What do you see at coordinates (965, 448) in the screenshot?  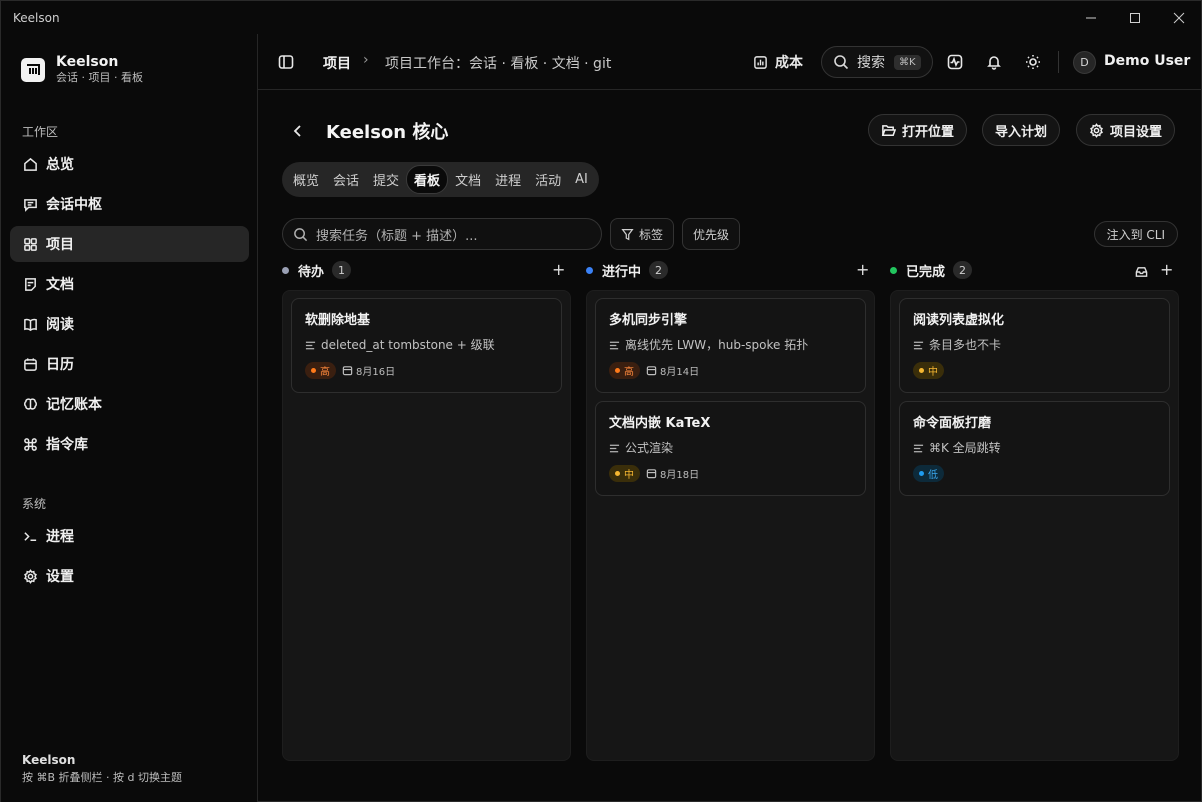 I see `card-description-text: ⌘K 全局跳转` at bounding box center [965, 448].